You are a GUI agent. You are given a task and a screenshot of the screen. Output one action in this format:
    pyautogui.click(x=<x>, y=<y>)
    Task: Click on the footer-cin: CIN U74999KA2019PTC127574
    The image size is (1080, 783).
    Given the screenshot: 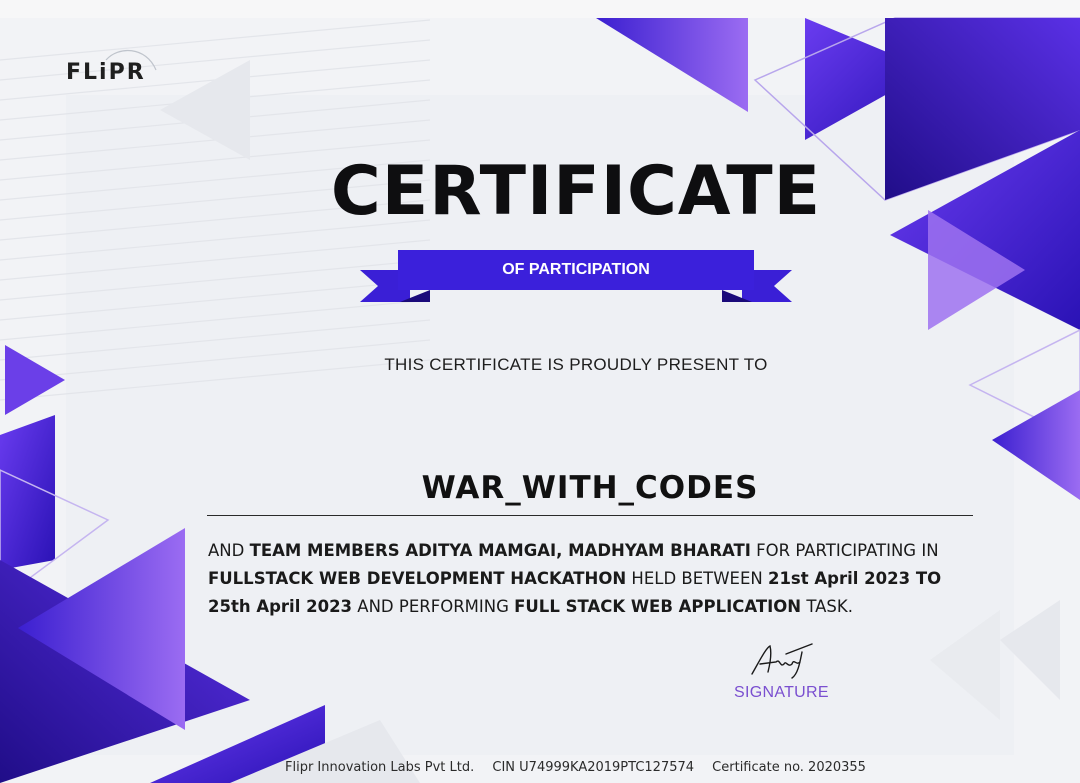 What is the action you would take?
    pyautogui.click(x=593, y=767)
    